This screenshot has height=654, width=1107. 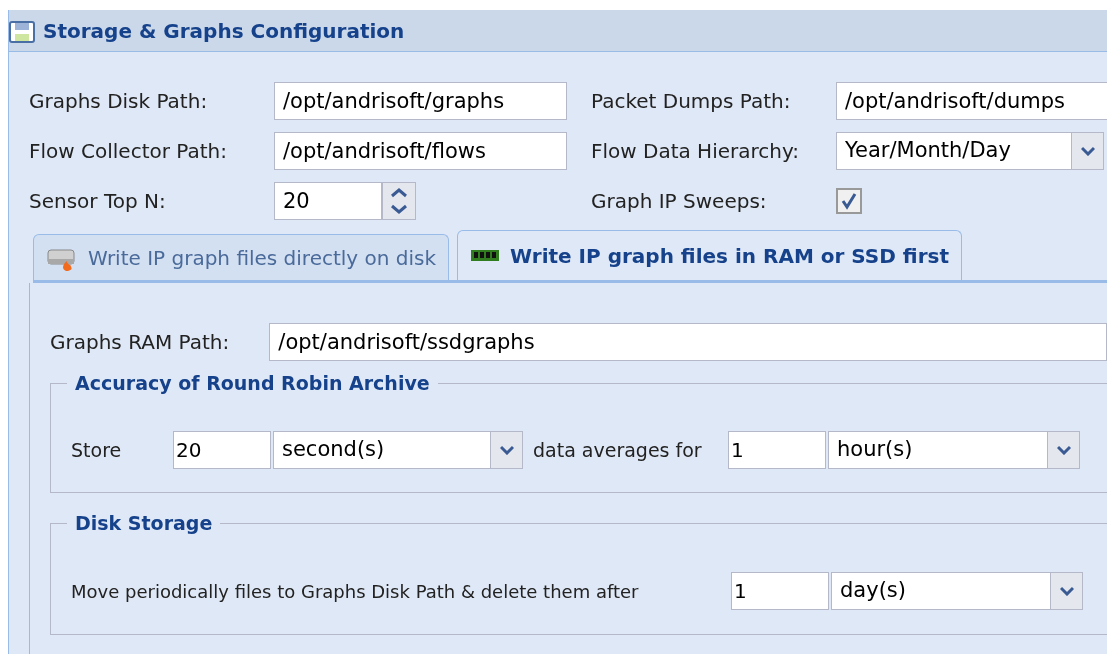 What do you see at coordinates (485, 255) in the screenshot?
I see `memory-chip-icon` at bounding box center [485, 255].